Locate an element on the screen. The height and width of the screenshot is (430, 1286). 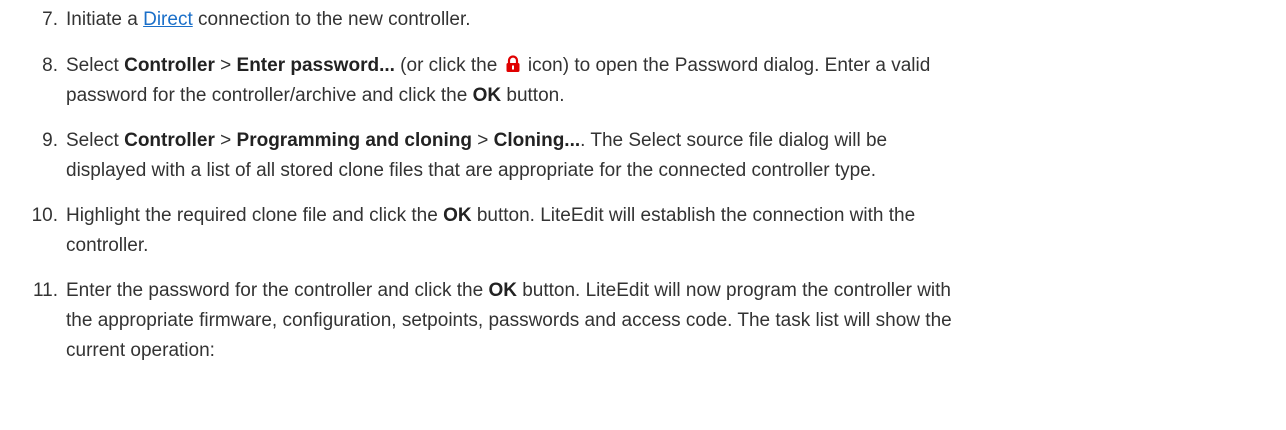
text-run: (or click the is located at coordinates (448, 65).